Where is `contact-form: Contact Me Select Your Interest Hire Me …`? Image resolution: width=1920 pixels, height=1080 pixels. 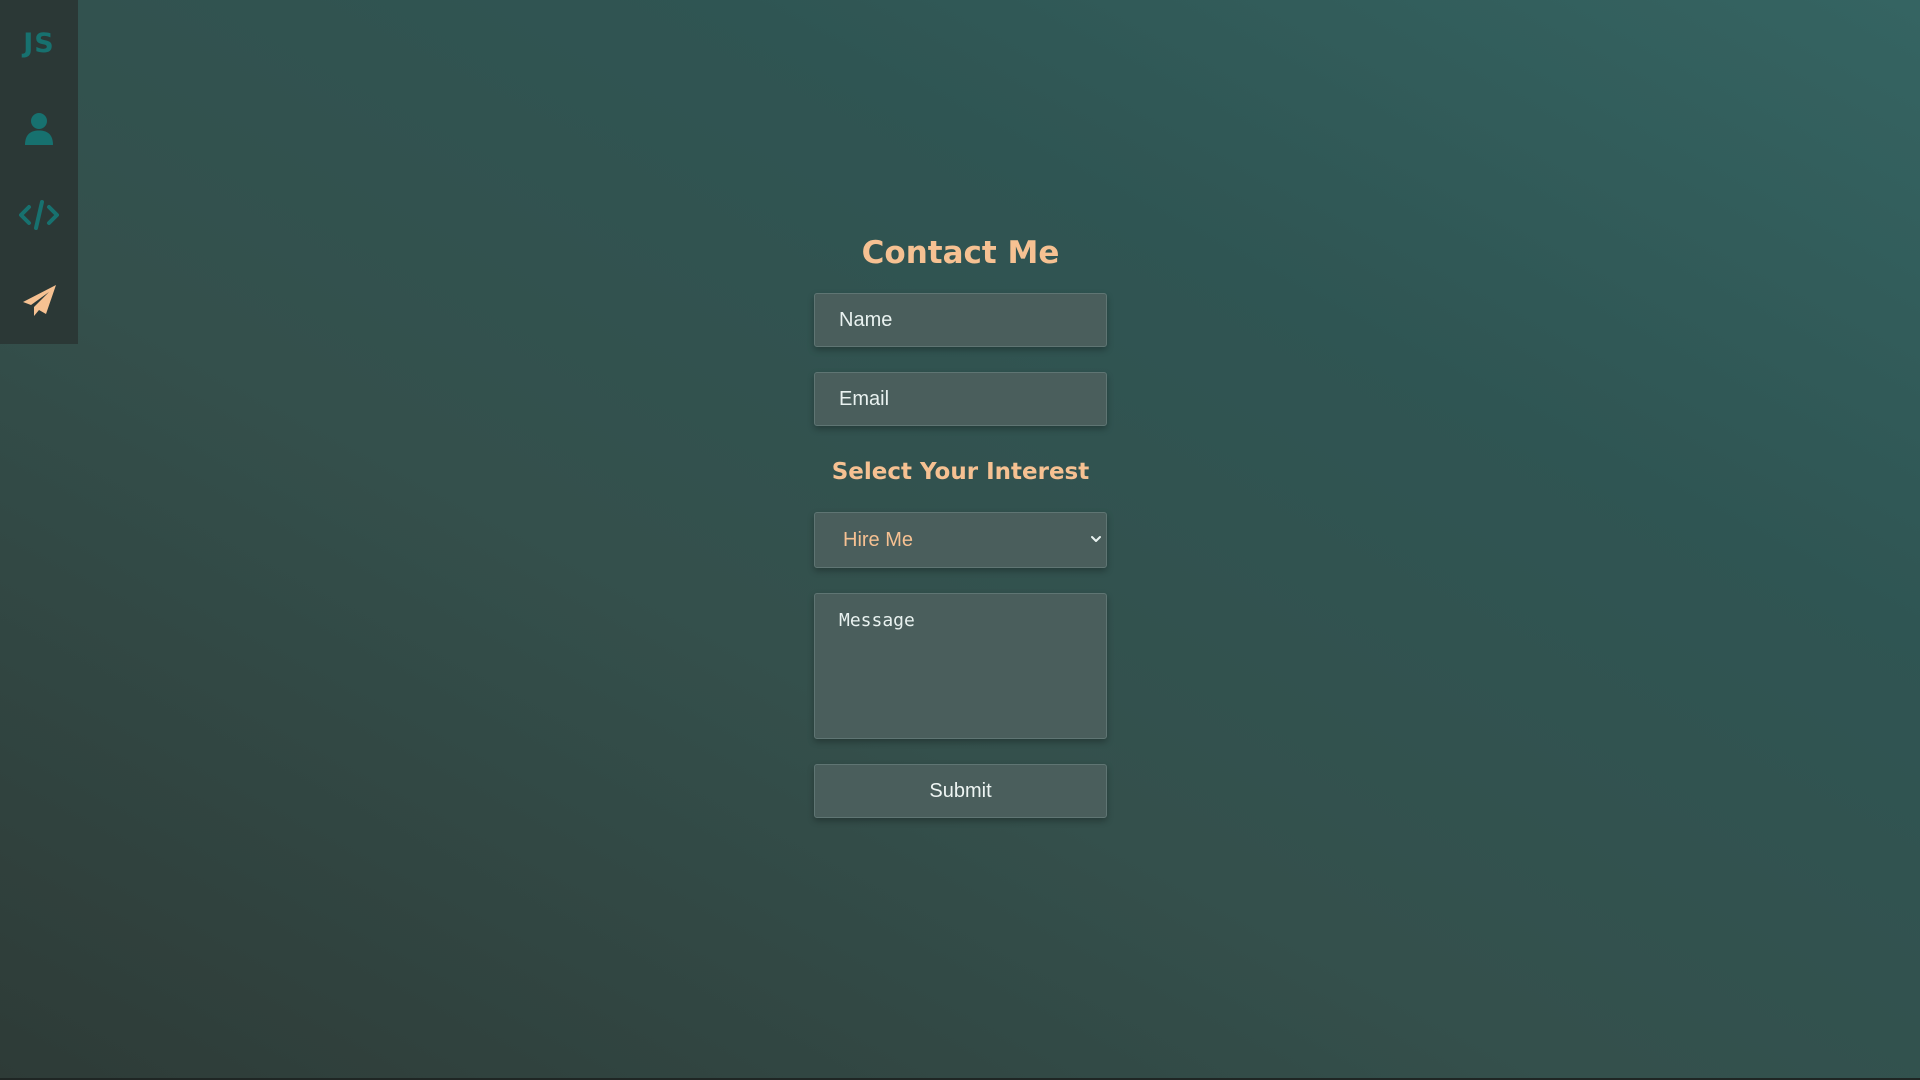
contact-form: Contact Me Select Your Interest Hire Me … is located at coordinates (960, 524).